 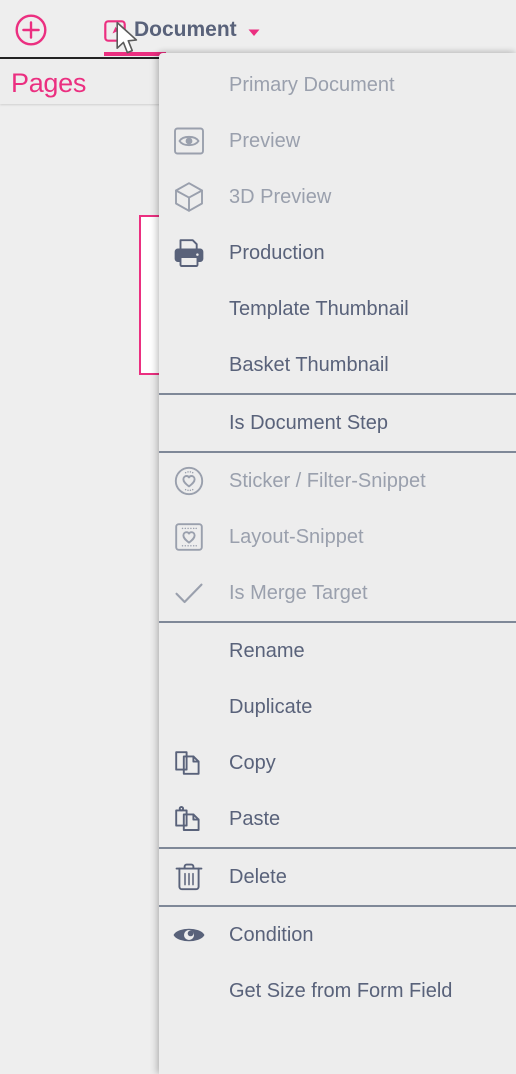 I want to click on menu-item-condition: Condition, so click(x=337, y=935).